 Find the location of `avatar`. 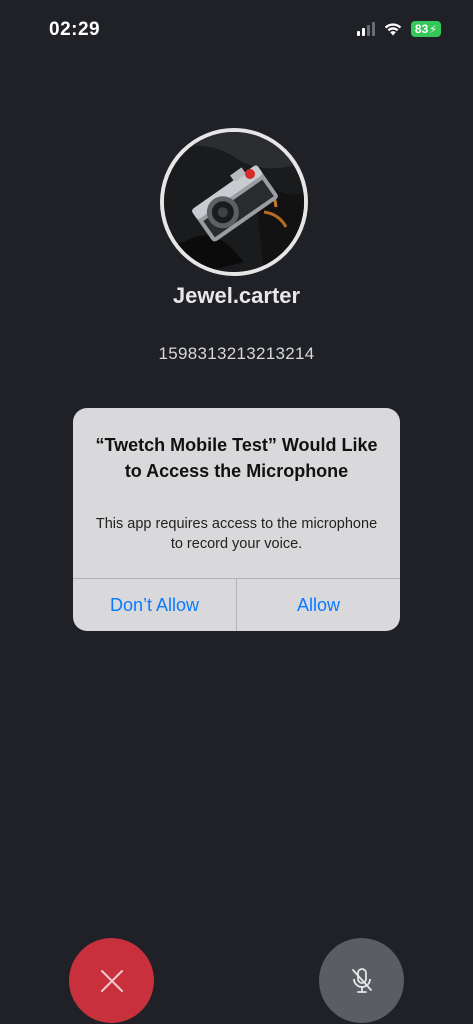

avatar is located at coordinates (234, 202).